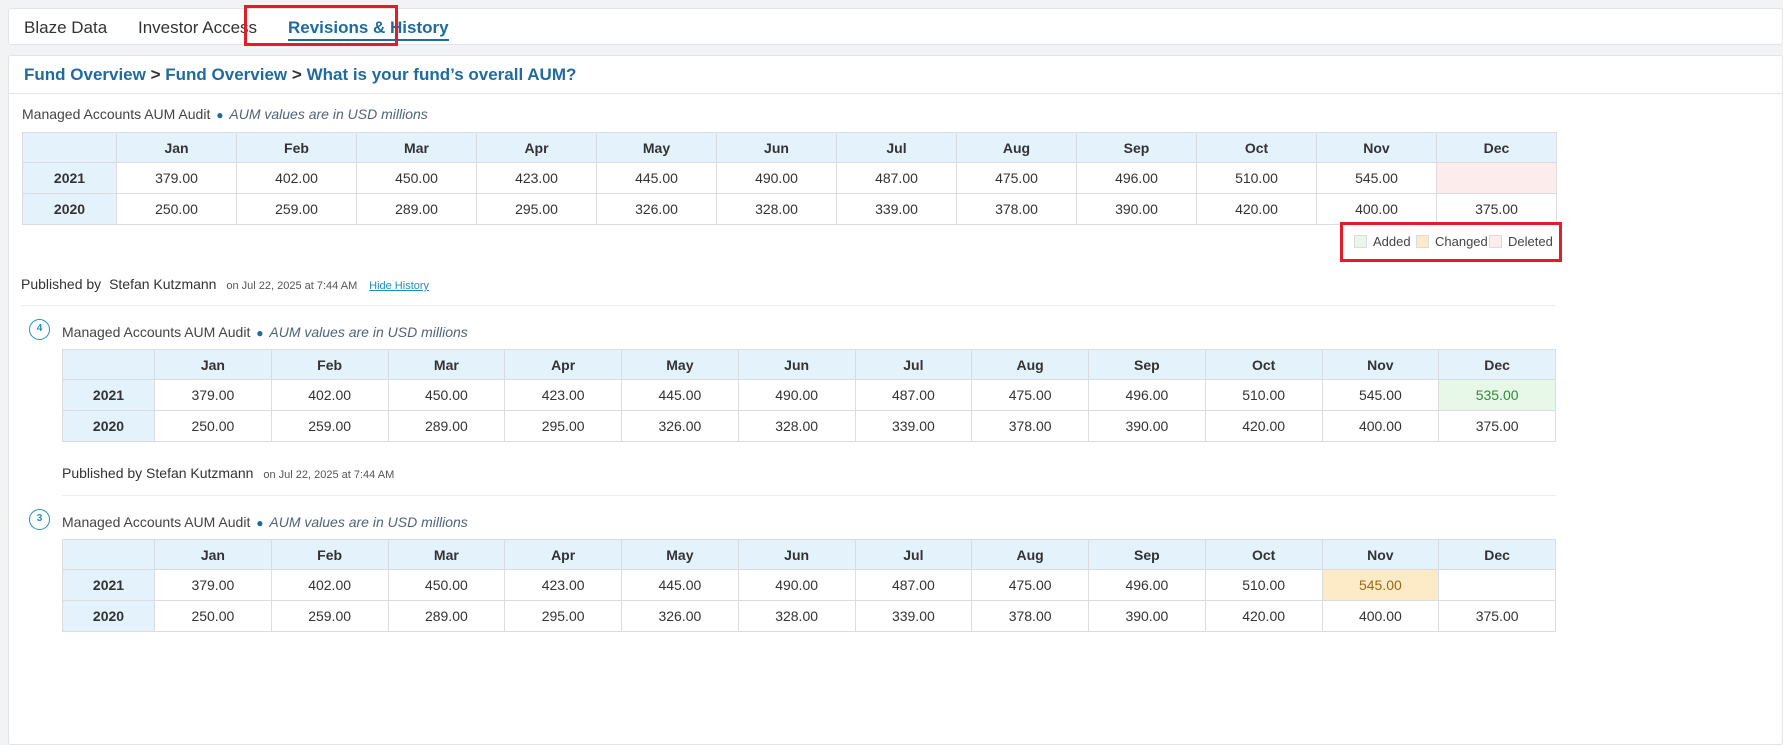 The image size is (1783, 745). What do you see at coordinates (1016, 147) in the screenshot?
I see `month-header: Aug` at bounding box center [1016, 147].